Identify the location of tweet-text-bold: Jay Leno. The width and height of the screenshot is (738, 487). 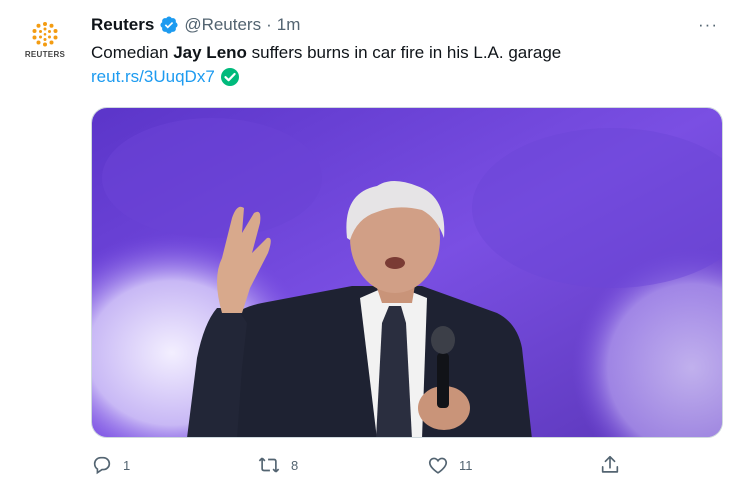
(210, 52).